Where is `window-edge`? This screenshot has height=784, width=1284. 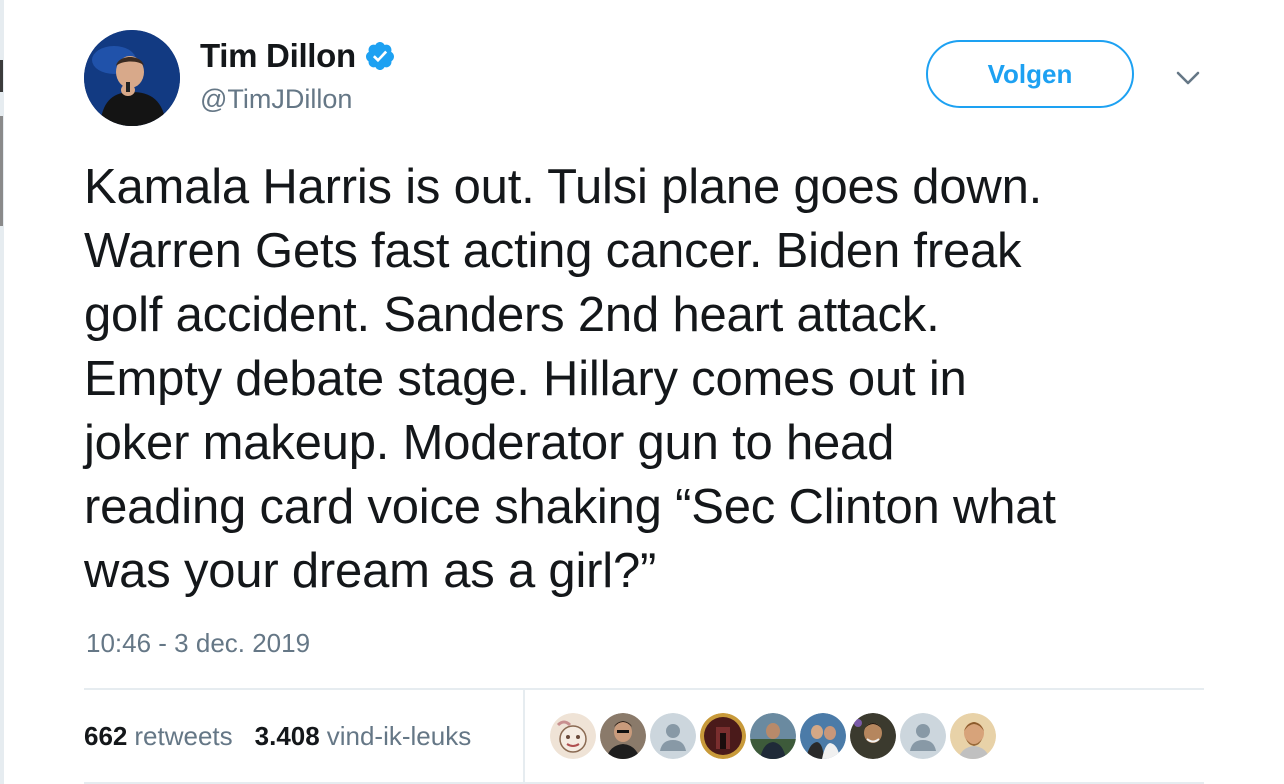
window-edge is located at coordinates (2, 392).